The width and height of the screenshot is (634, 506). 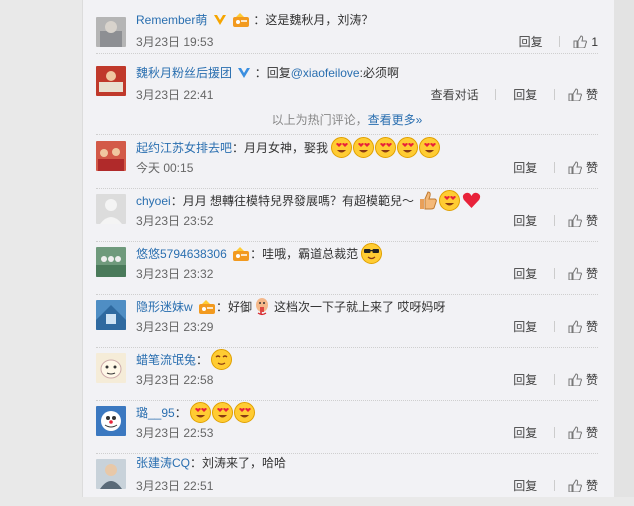 What do you see at coordinates (175, 221) in the screenshot?
I see `timestamp: 3月23日 23:52` at bounding box center [175, 221].